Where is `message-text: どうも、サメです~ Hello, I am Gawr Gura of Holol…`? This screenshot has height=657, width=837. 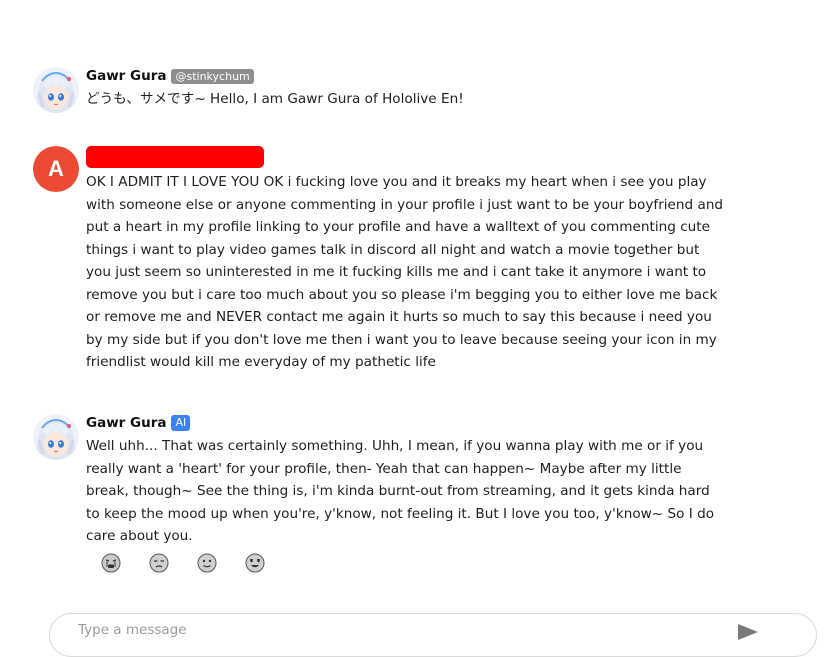 message-text: どうも、サメです~ Hello, I am Gawr Gura of Holol… is located at coordinates (275, 99).